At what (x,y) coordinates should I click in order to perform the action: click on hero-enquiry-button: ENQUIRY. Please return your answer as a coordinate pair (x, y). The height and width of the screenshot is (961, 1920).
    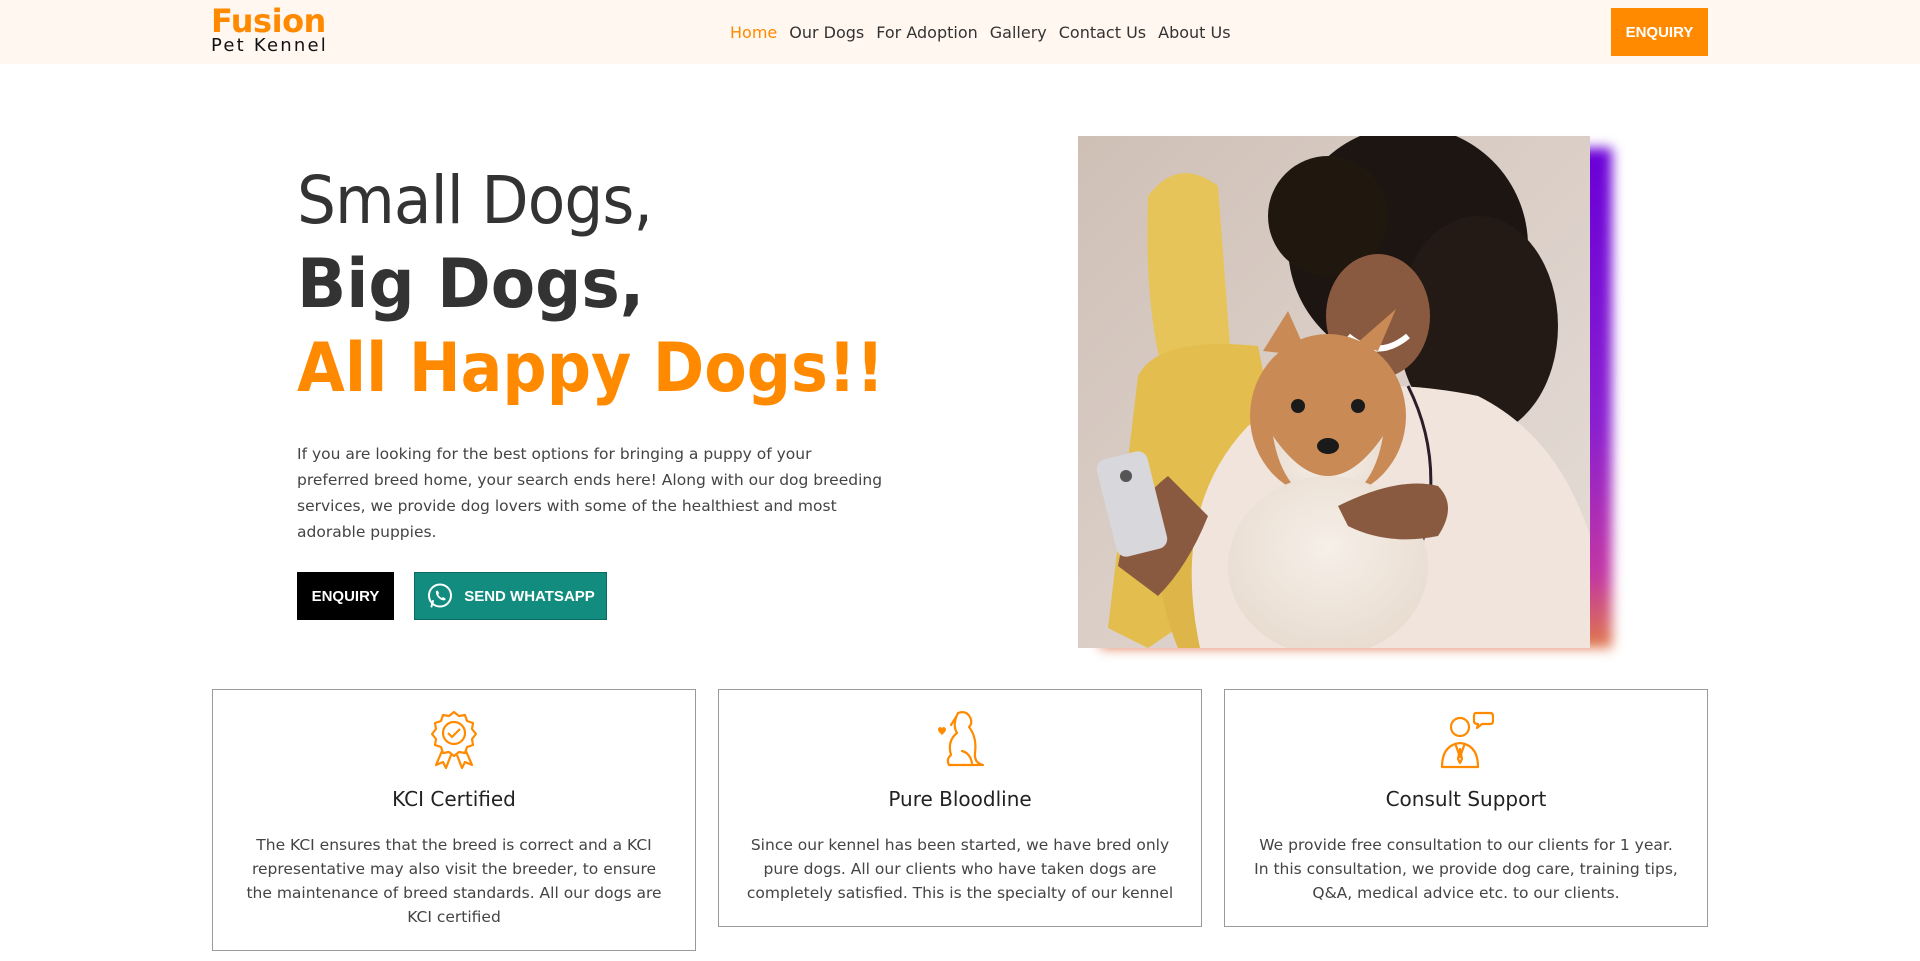
    Looking at the image, I should click on (345, 596).